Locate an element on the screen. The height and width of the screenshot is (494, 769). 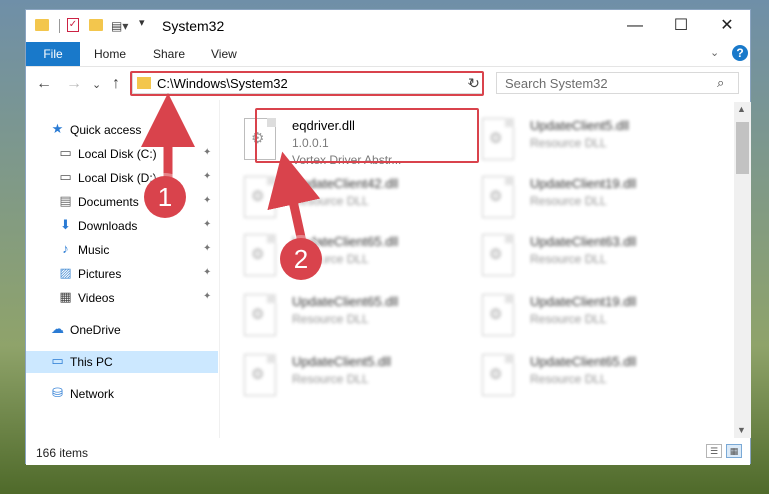
file-item: ⚙ UpdateClient63.dll Resource DLL is located at coordinates (589, 256).